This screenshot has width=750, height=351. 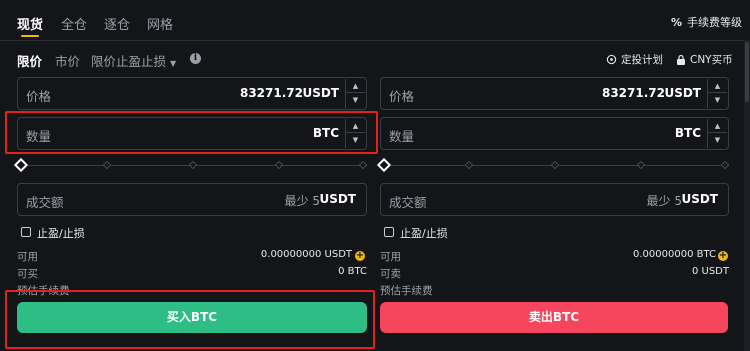 I want to click on buy-total-label: 成交额, so click(x=45, y=202).